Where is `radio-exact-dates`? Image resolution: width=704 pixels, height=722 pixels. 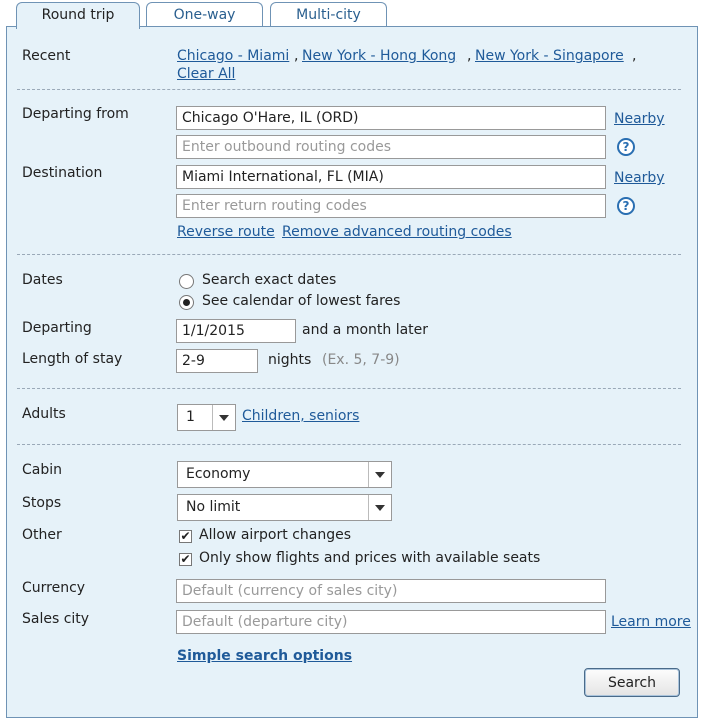 radio-exact-dates is located at coordinates (186, 281).